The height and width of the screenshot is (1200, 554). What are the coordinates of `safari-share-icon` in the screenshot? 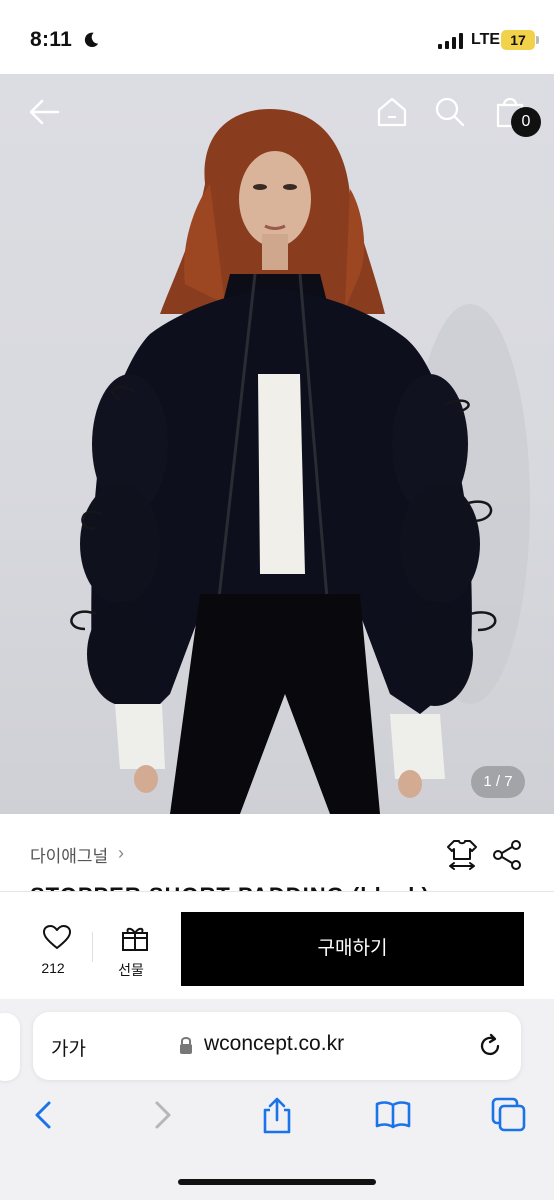 It's located at (277, 1115).